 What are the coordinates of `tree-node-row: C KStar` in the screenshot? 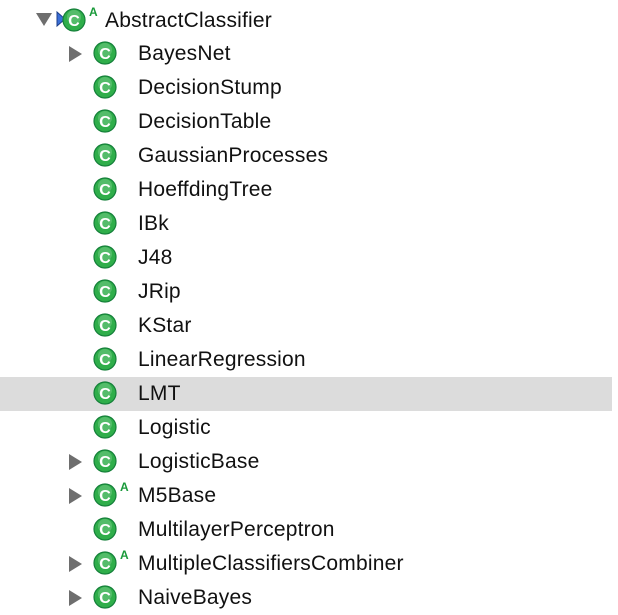 It's located at (306, 326).